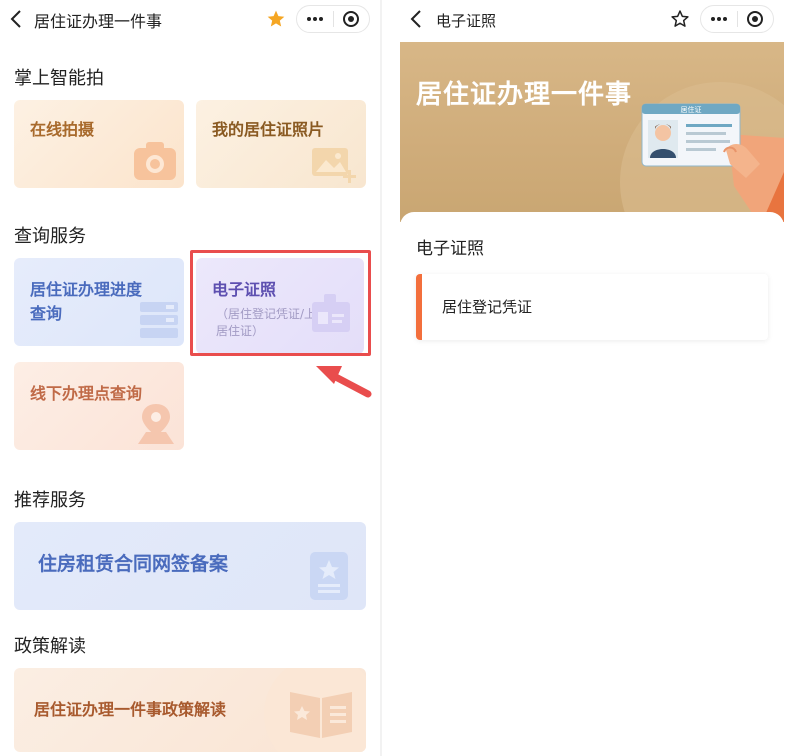 Image resolution: width=786 pixels, height=756 pixels. I want to click on arrow-icon, so click(344, 382).